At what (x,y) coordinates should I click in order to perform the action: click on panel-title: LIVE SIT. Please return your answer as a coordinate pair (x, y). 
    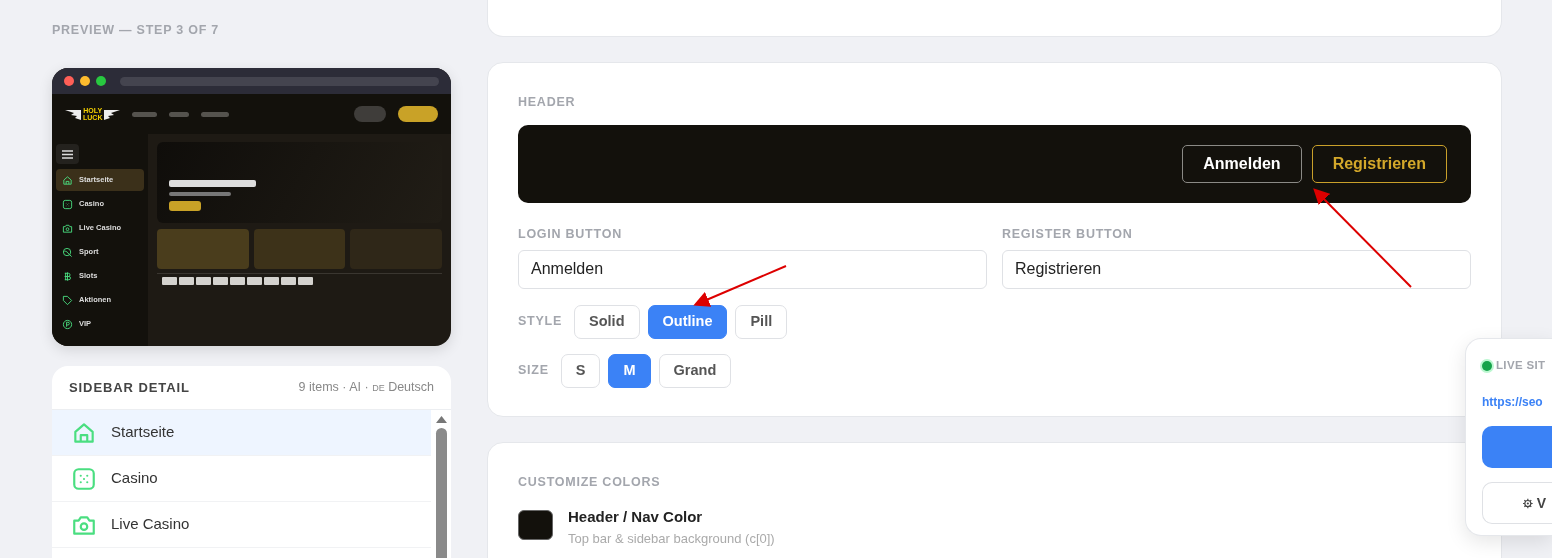
    Looking at the image, I should click on (1521, 365).